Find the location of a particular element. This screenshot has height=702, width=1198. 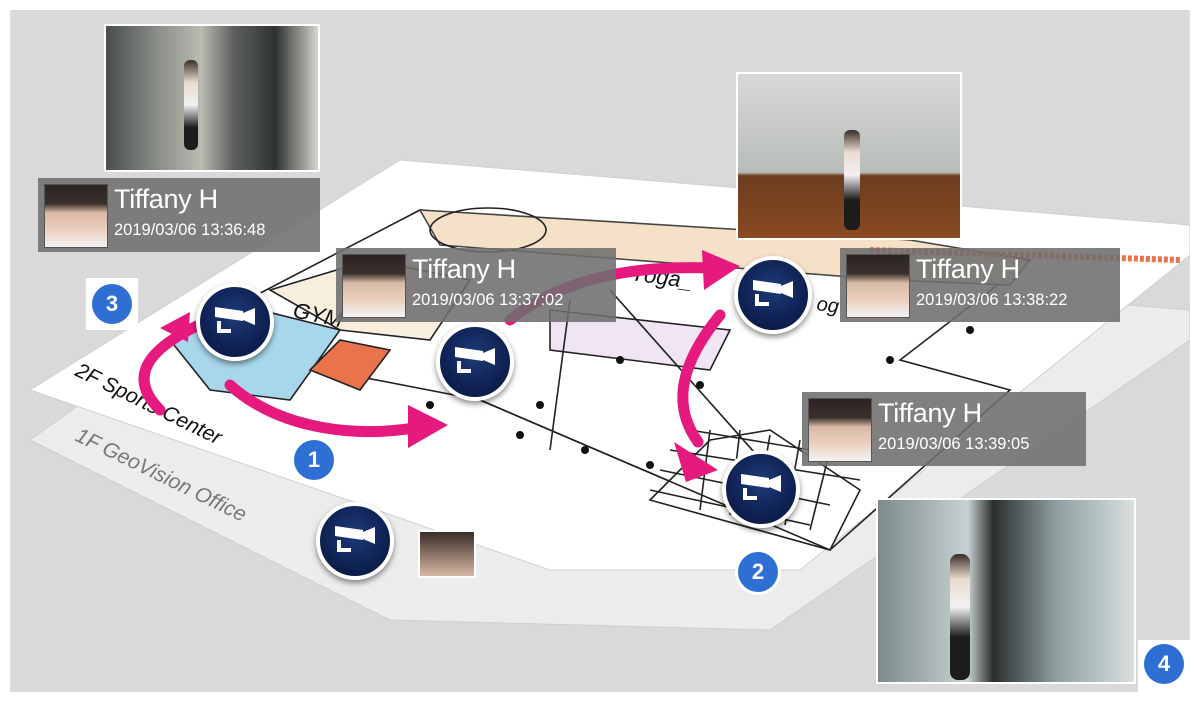

camera-marker-1f is located at coordinates (355, 541).